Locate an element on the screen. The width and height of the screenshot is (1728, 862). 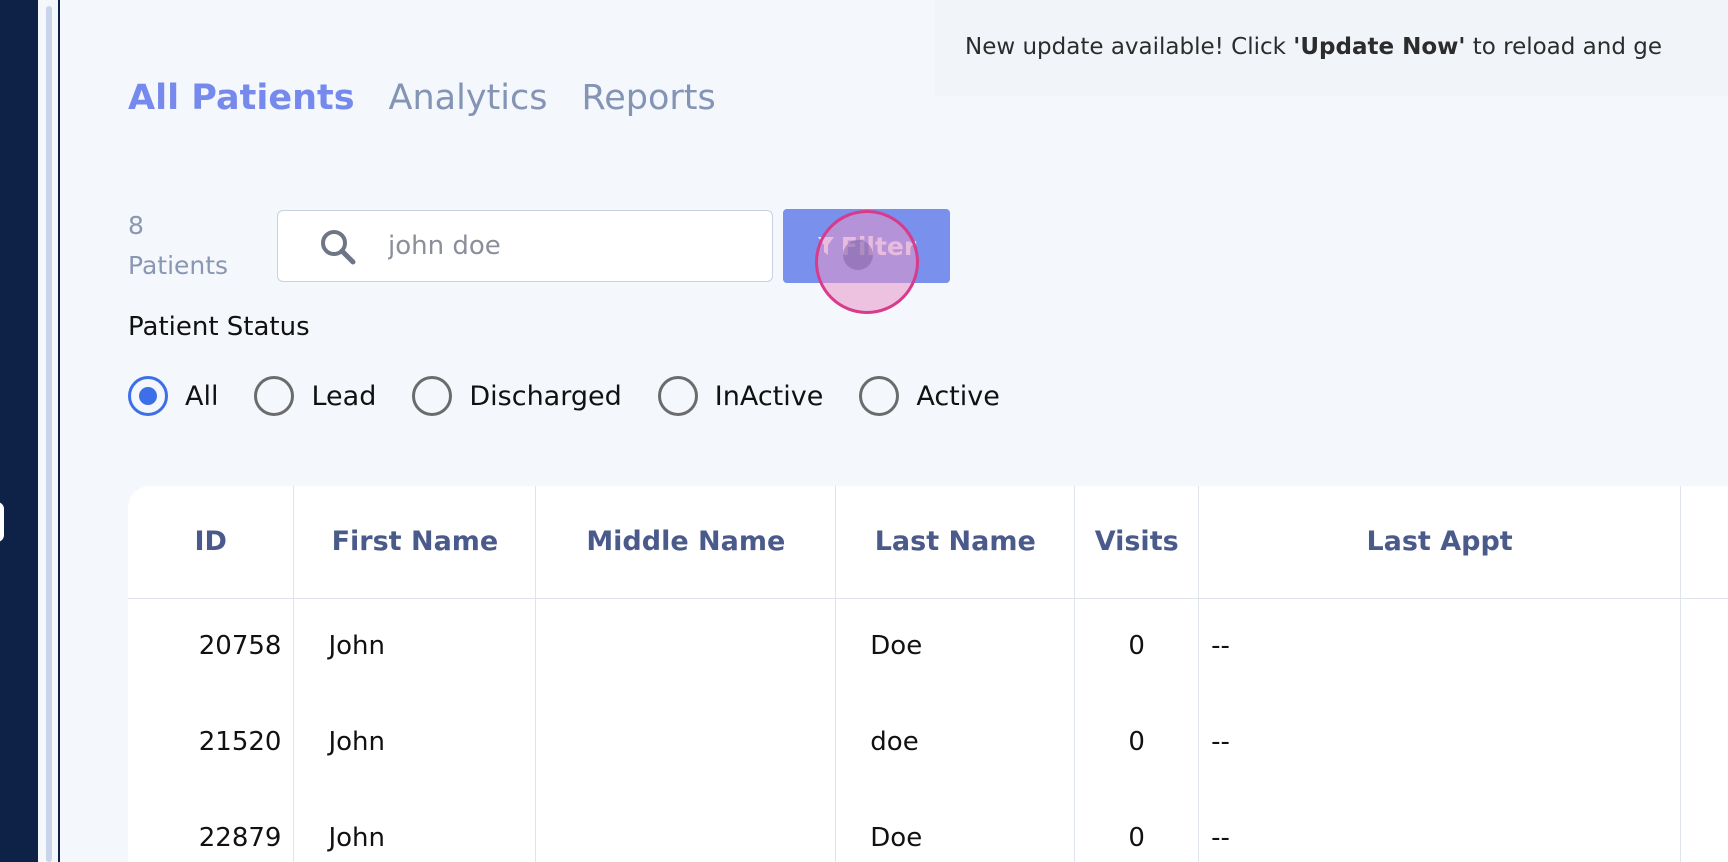
cell-id: 20758 is located at coordinates (211, 646).